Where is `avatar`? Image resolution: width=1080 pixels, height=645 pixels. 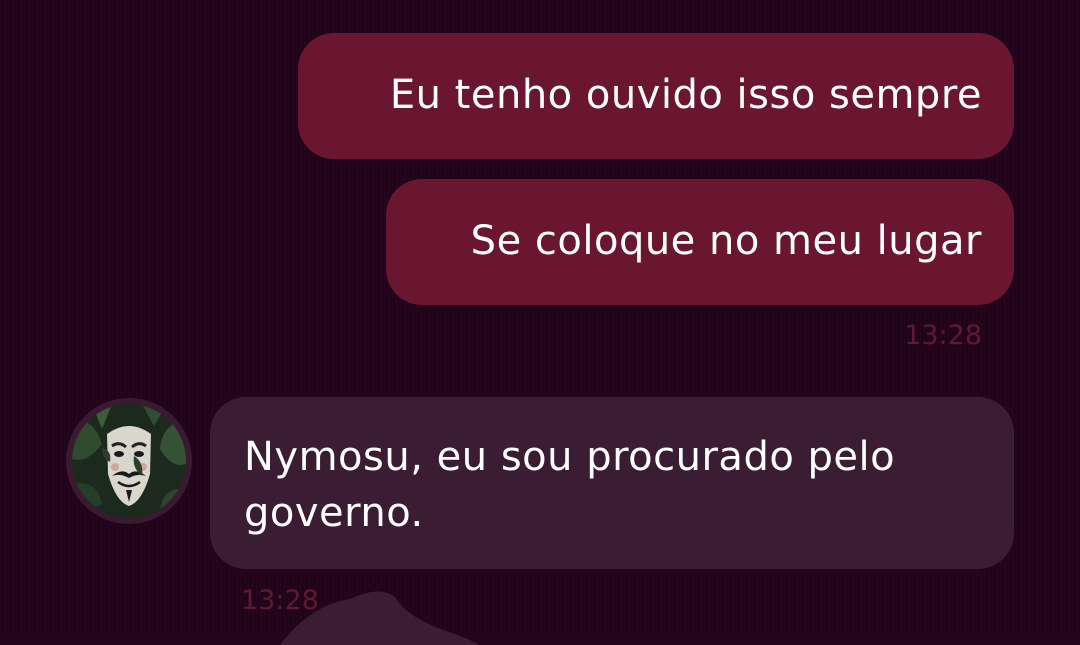 avatar is located at coordinates (129, 461).